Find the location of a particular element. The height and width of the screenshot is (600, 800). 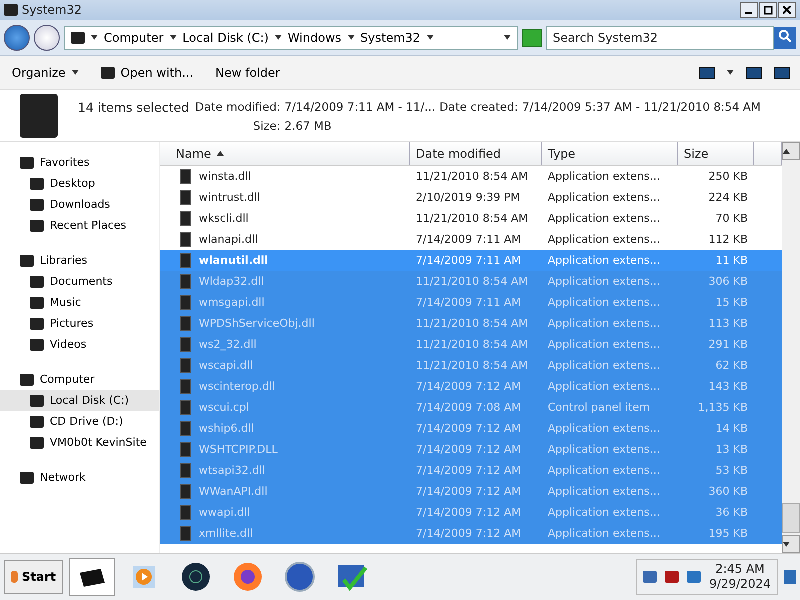

table-cell-text: 291 KB is located at coordinates (728, 344).